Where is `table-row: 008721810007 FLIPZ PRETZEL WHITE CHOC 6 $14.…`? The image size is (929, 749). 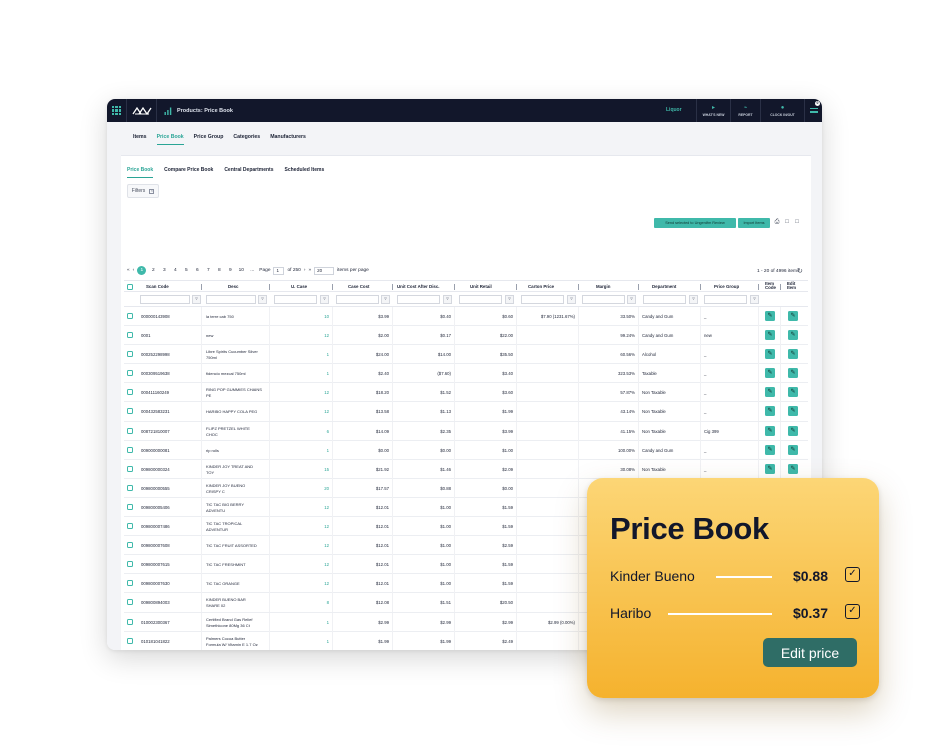
table-row: 008721810007 FLIPZ PRETZEL WHITE CHOC 6 $14.… is located at coordinates (466, 431).